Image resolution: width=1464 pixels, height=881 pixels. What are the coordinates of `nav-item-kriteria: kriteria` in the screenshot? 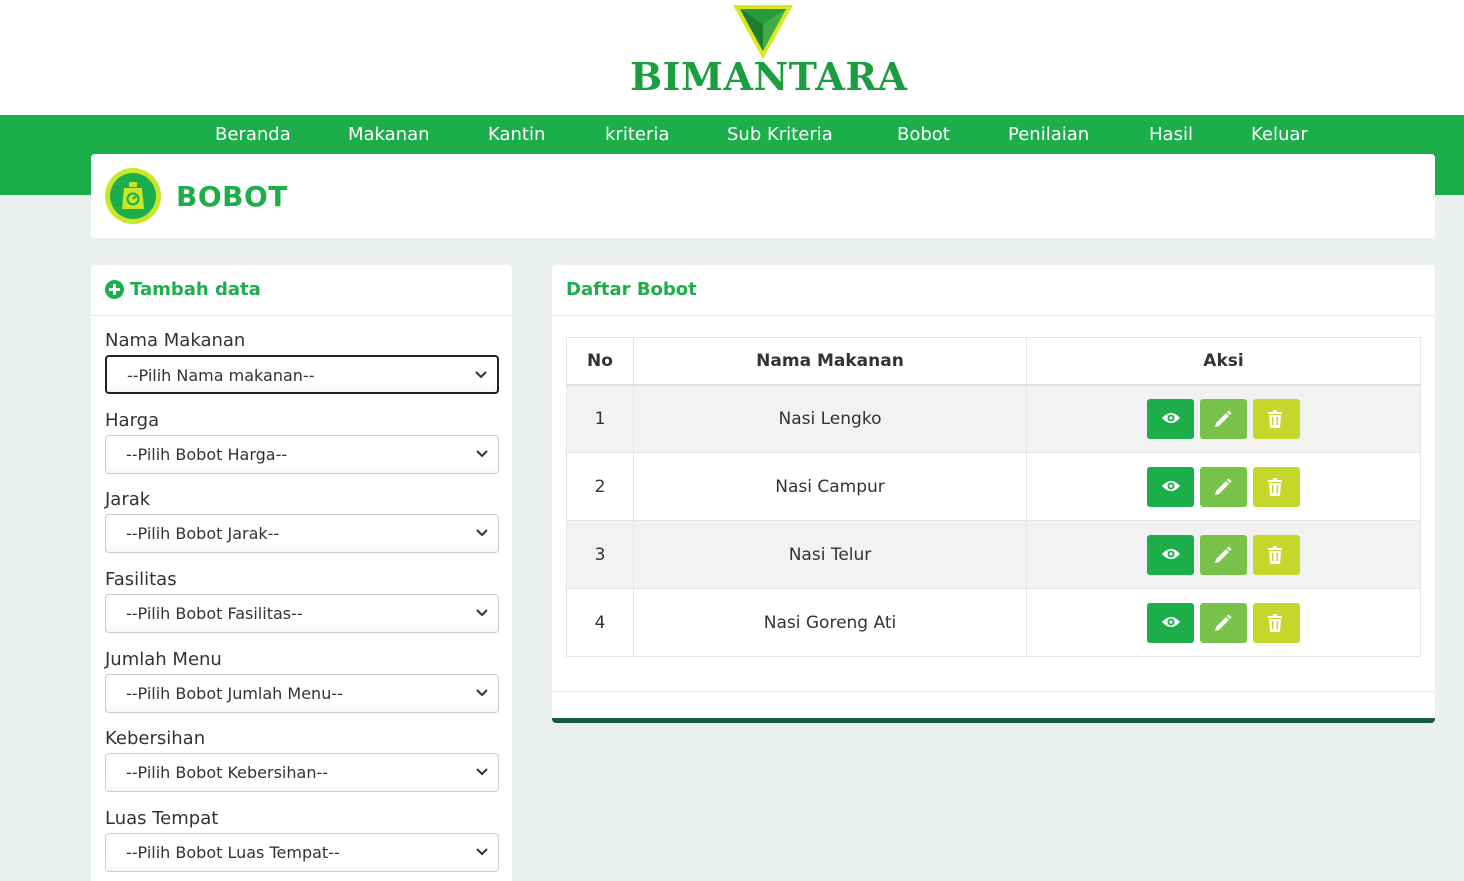 It's located at (637, 134).